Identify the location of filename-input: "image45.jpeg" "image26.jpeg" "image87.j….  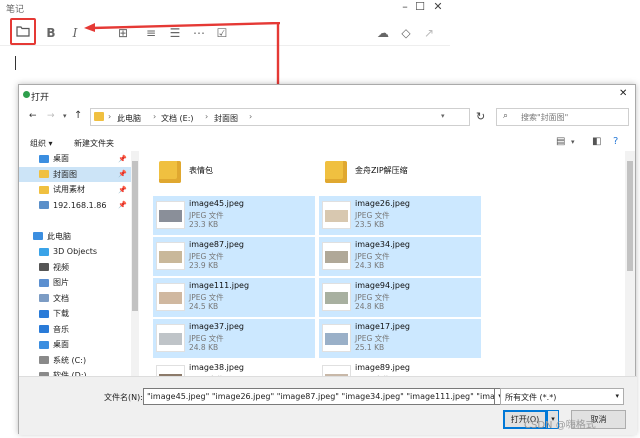
(319, 396).